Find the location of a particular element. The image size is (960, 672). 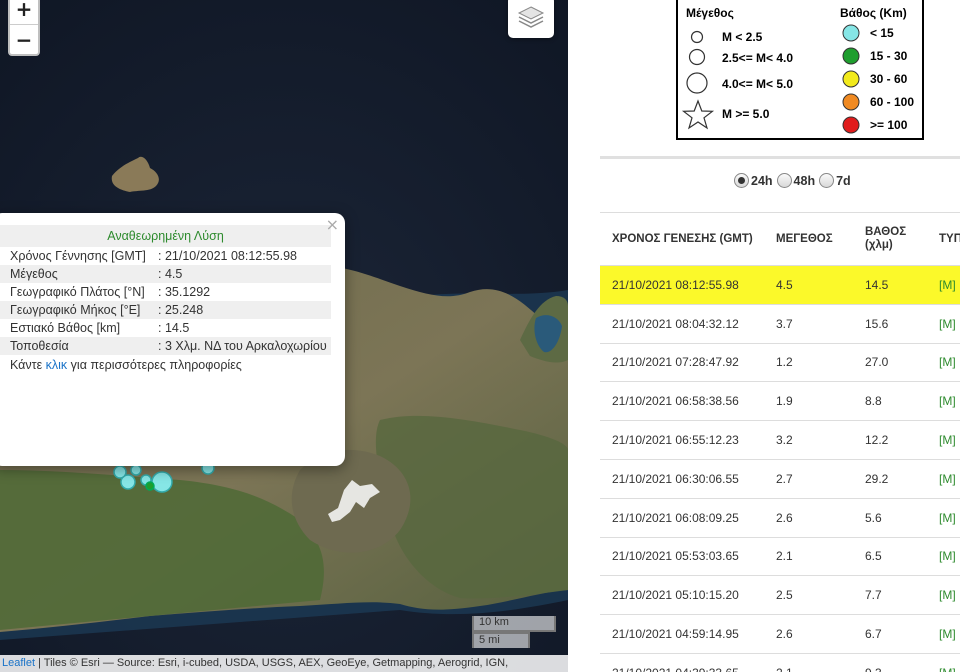

label-7d: 7d is located at coordinates (843, 181).